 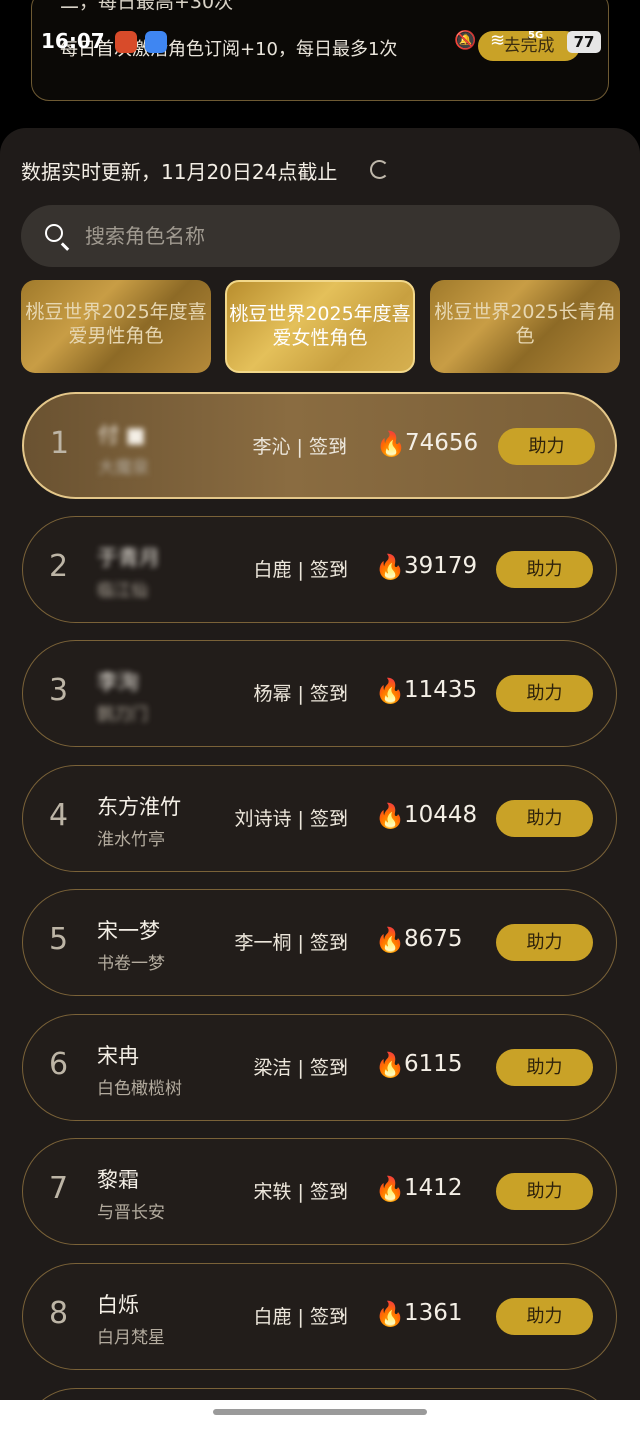 I want to click on ranking-row: 3 李洵 鹊刀门 杨幂 | 签到 › 🔥 11435 助力, so click(x=319, y=693).